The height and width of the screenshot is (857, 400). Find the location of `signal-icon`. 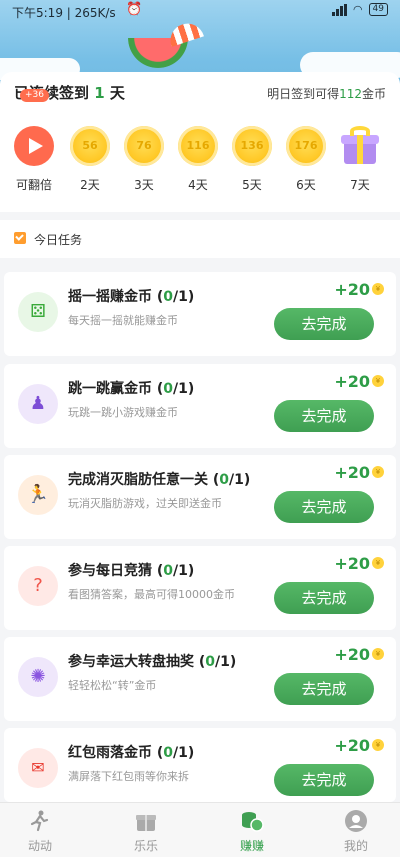

signal-icon is located at coordinates (339, 9).